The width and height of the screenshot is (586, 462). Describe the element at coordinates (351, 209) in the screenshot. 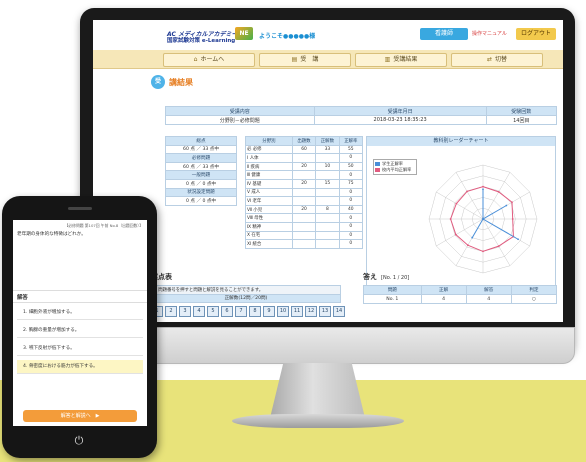

I see `field-cell: 40` at that location.